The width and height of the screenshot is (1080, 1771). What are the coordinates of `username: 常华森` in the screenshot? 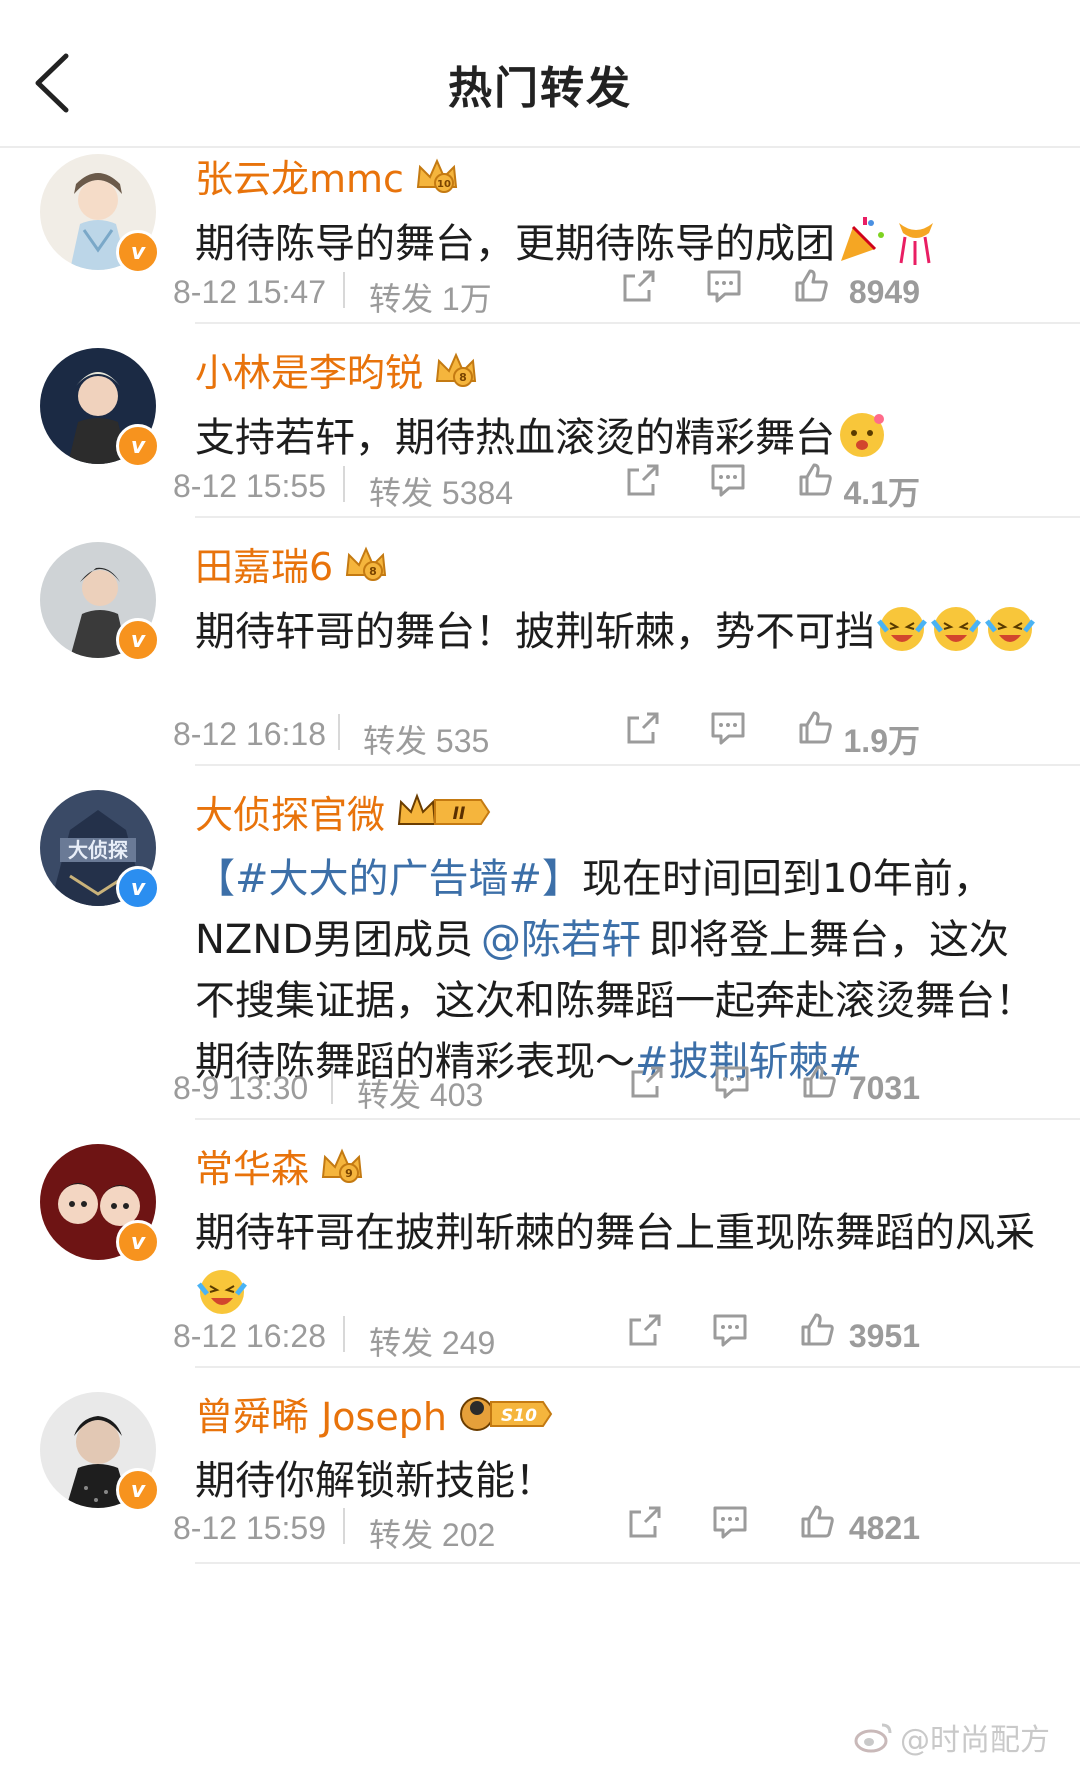 It's located at (252, 1165).